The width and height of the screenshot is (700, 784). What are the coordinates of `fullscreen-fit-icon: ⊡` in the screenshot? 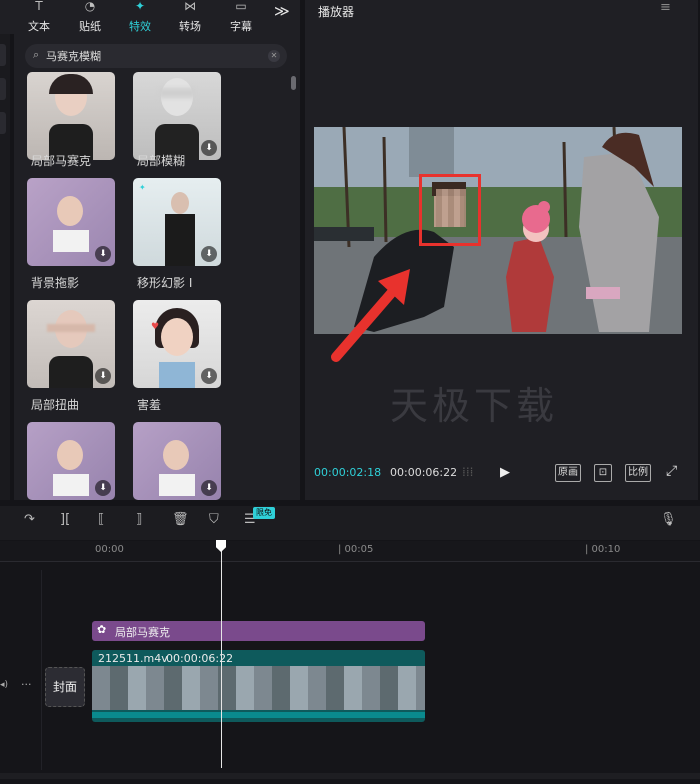 It's located at (603, 473).